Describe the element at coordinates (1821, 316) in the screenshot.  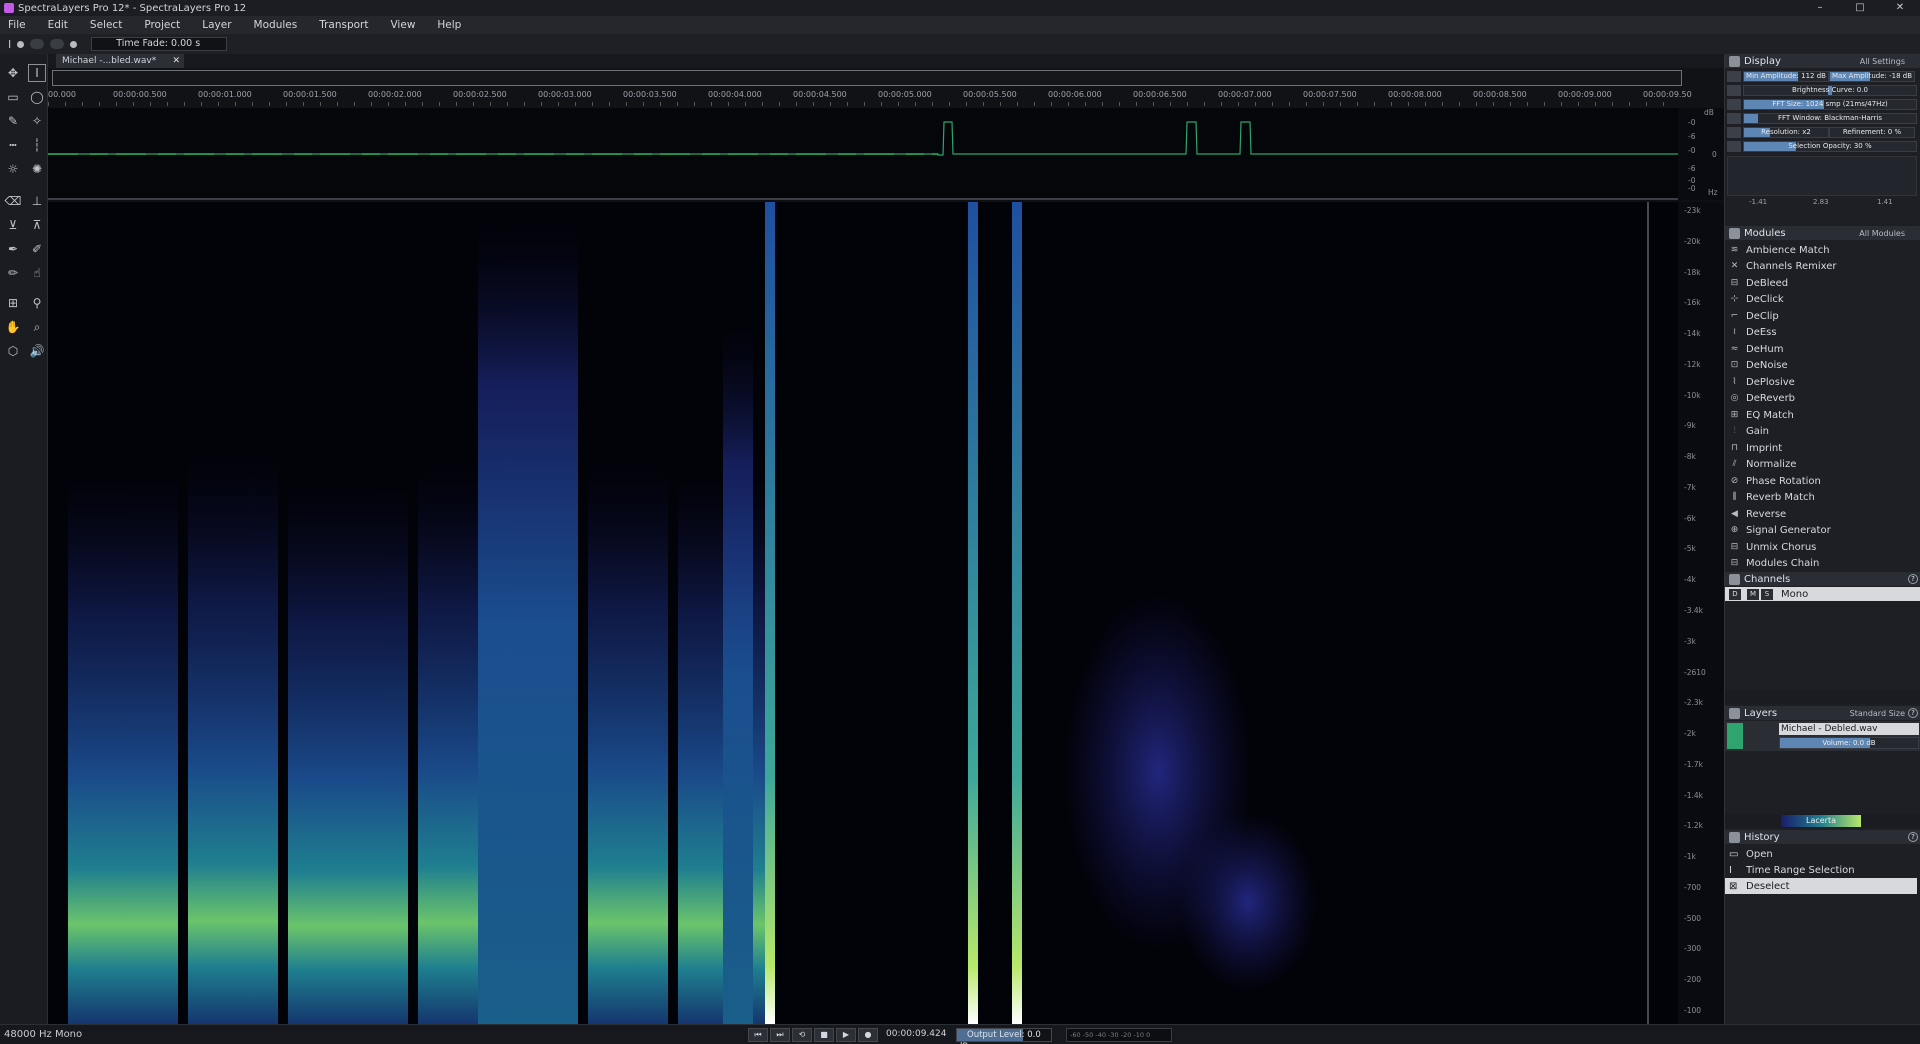
I see `module-item: ⌐ DeClip` at that location.